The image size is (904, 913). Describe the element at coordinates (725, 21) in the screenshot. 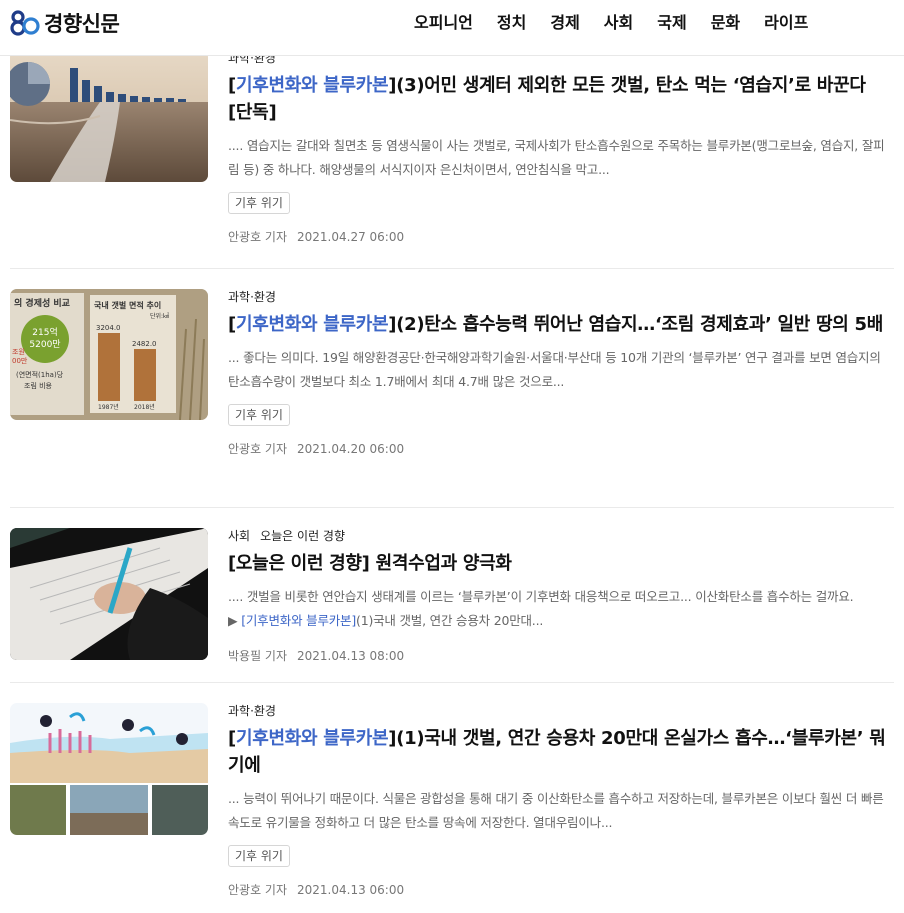

I see `nav-item-culture: 문화` at that location.